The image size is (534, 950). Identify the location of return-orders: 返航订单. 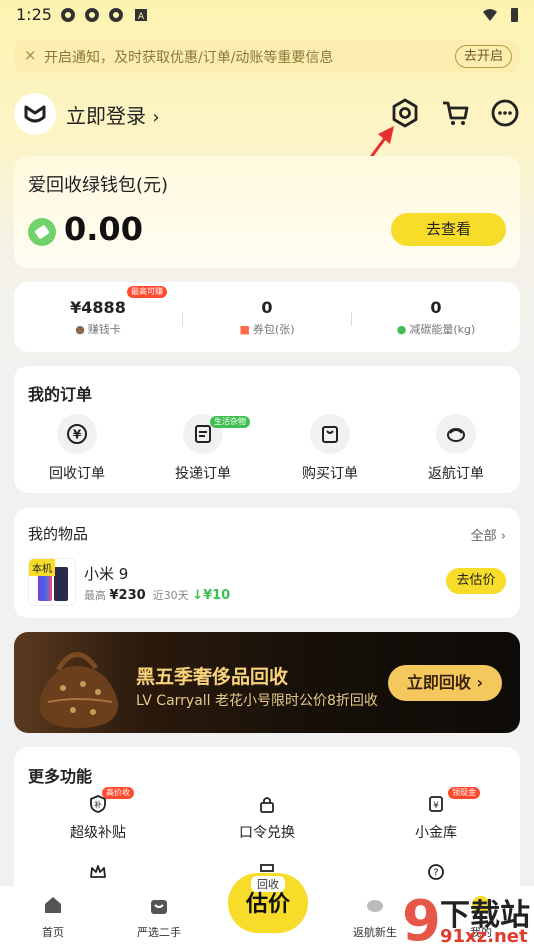
(456, 449).